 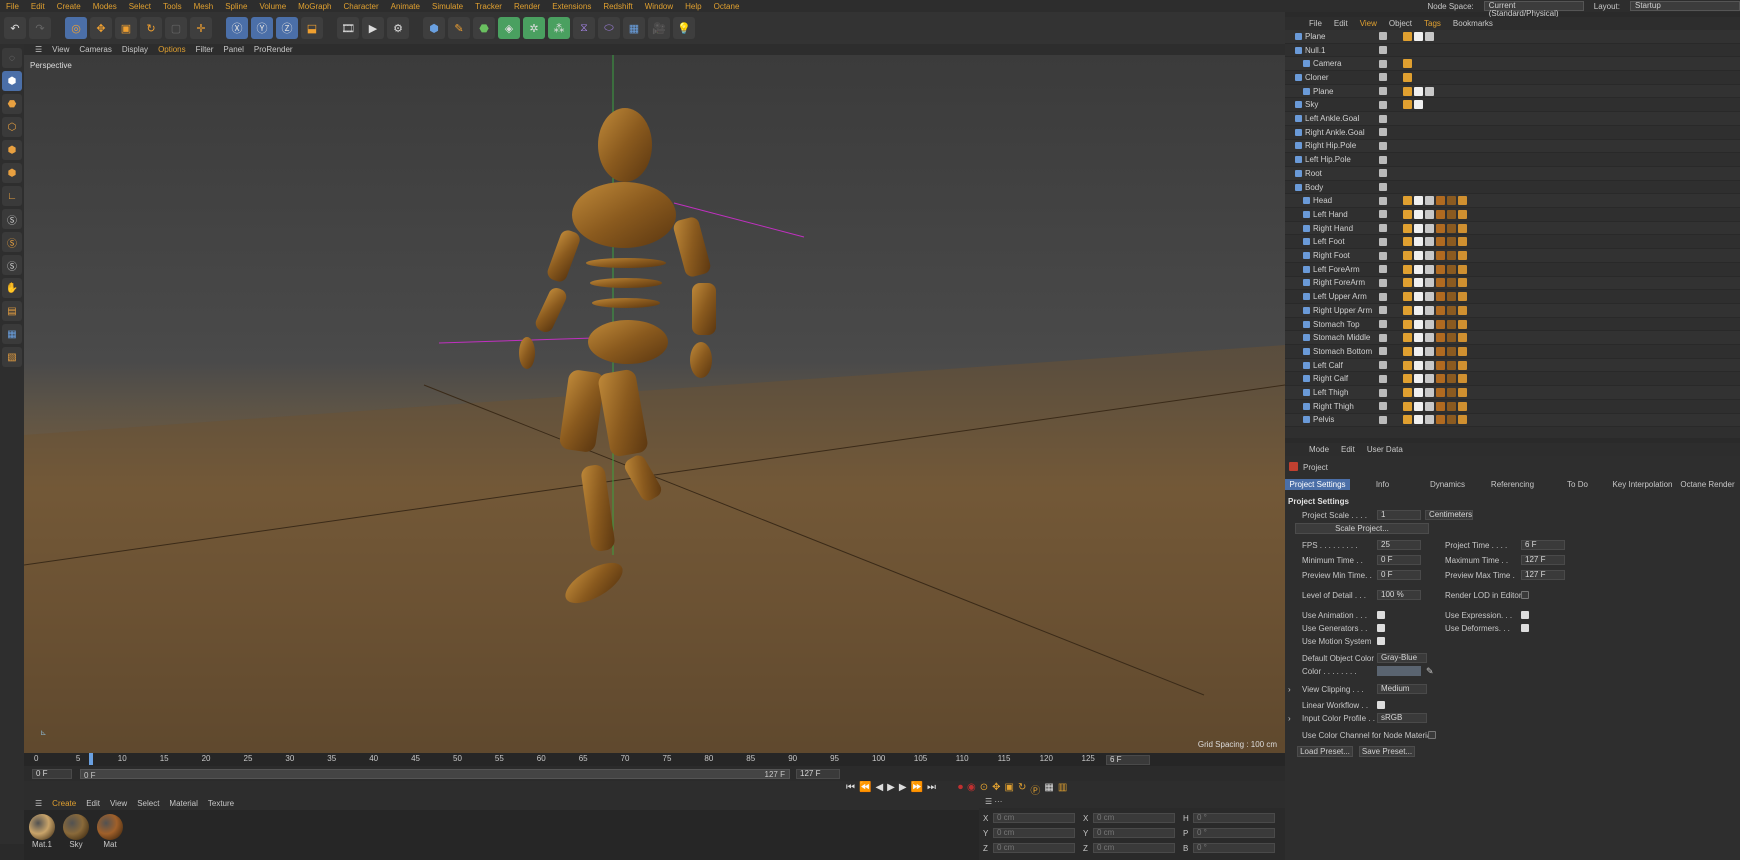 What do you see at coordinates (76, 28) in the screenshot?
I see `selection-icon: ◎` at bounding box center [76, 28].